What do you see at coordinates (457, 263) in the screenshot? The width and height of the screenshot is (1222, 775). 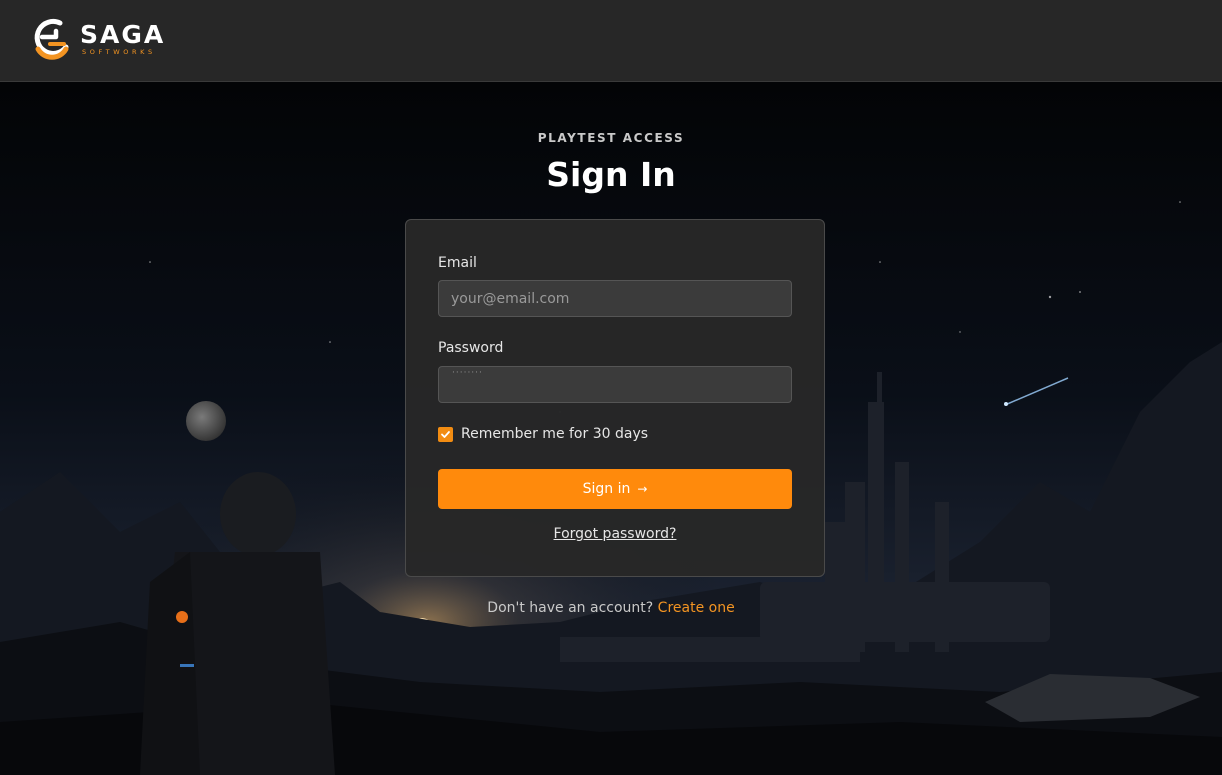 I see `email-label: Email` at bounding box center [457, 263].